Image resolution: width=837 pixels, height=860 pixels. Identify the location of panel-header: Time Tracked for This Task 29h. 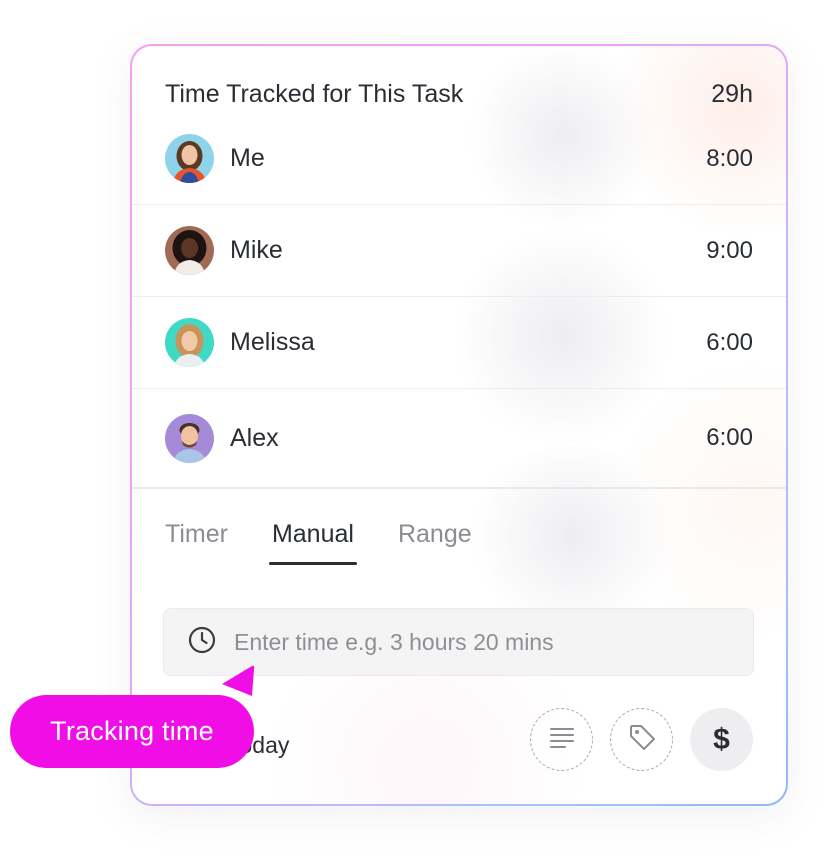
(459, 94).